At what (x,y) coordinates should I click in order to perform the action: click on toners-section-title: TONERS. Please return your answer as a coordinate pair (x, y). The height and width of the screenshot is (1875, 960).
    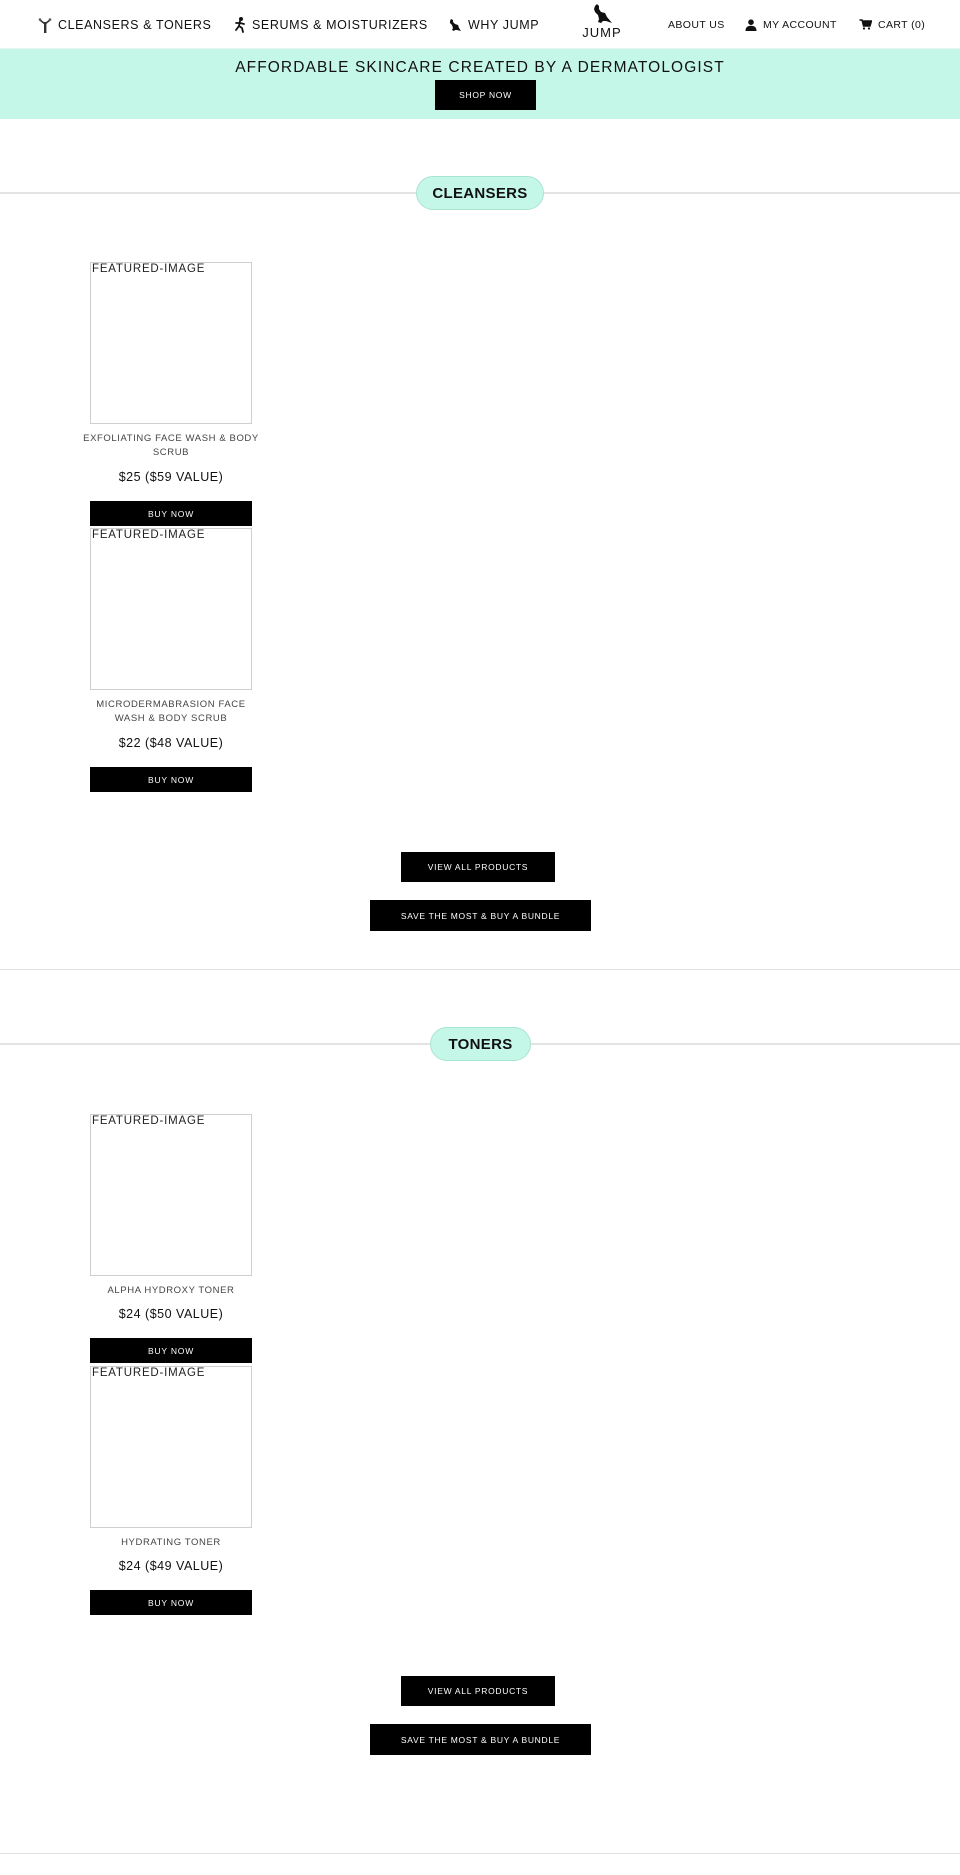
    Looking at the image, I should click on (480, 1044).